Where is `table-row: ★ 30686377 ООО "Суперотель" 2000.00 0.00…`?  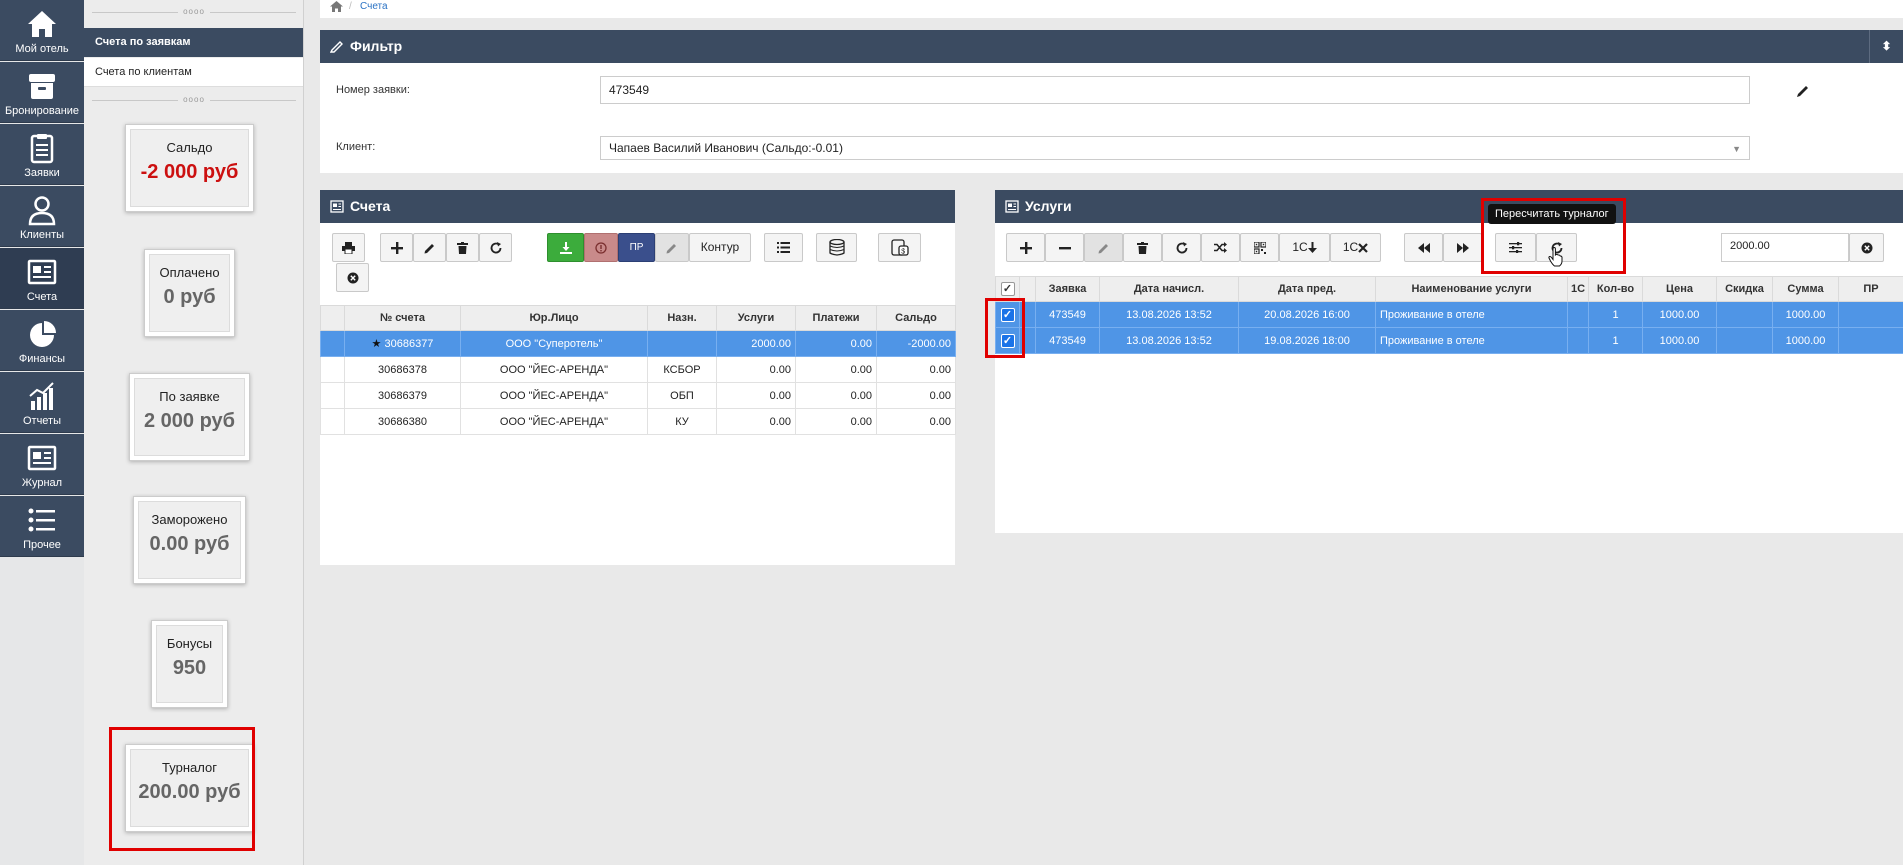 table-row: ★ 30686377 ООО "Суперотель" 2000.00 0.00… is located at coordinates (638, 343).